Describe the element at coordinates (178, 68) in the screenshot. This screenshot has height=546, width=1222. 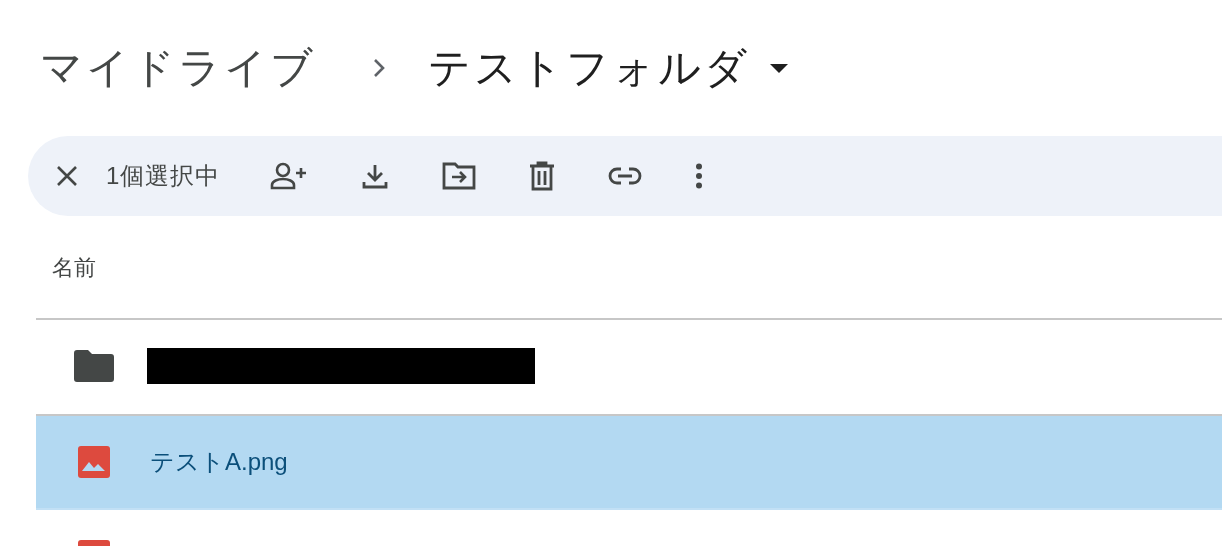
I see `breadcrumb-item: マイドライブ` at that location.